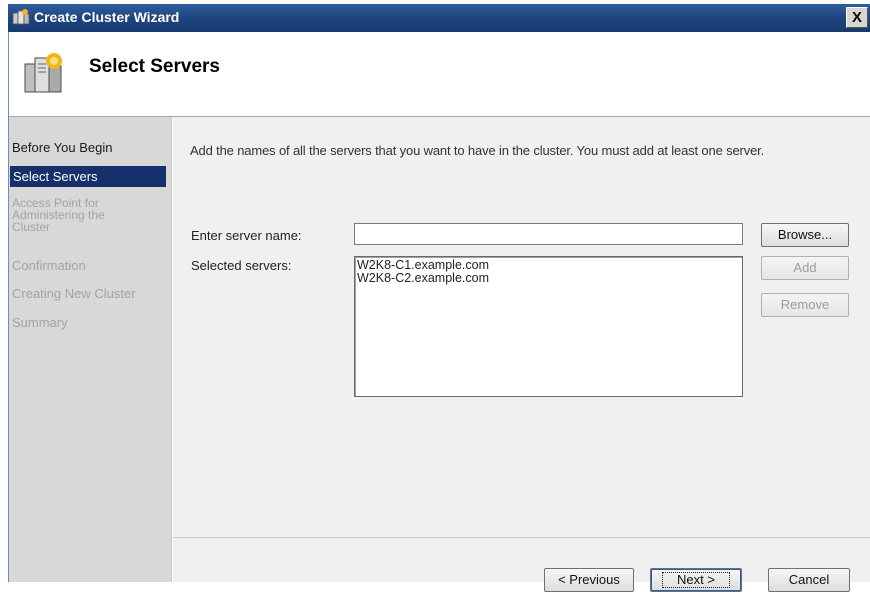 The width and height of the screenshot is (870, 592). Describe the element at coordinates (521, 537) in the screenshot. I see `footer-divider` at that location.